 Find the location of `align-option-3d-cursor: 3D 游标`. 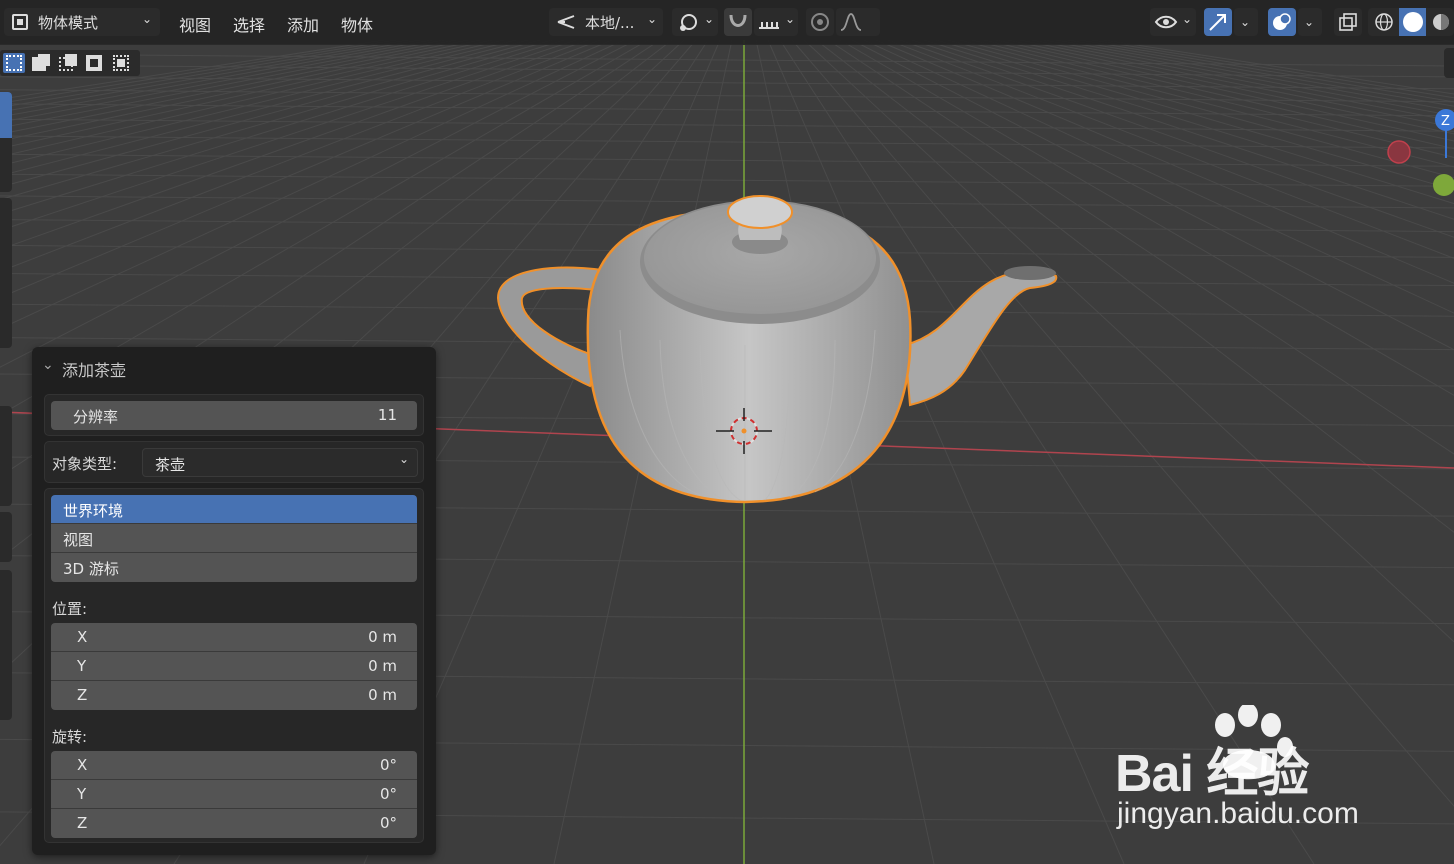

align-option-3d-cursor: 3D 游标 is located at coordinates (234, 567).